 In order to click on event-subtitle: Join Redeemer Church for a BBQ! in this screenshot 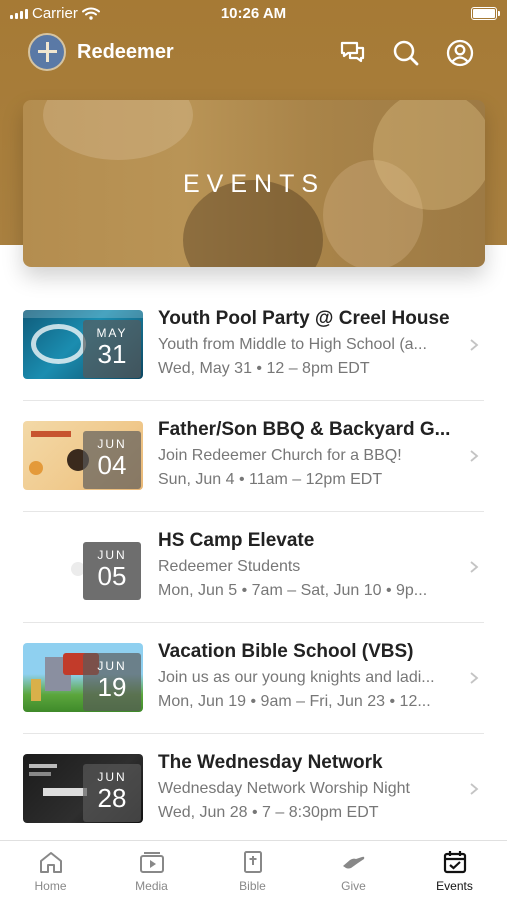, I will do `click(280, 455)`.